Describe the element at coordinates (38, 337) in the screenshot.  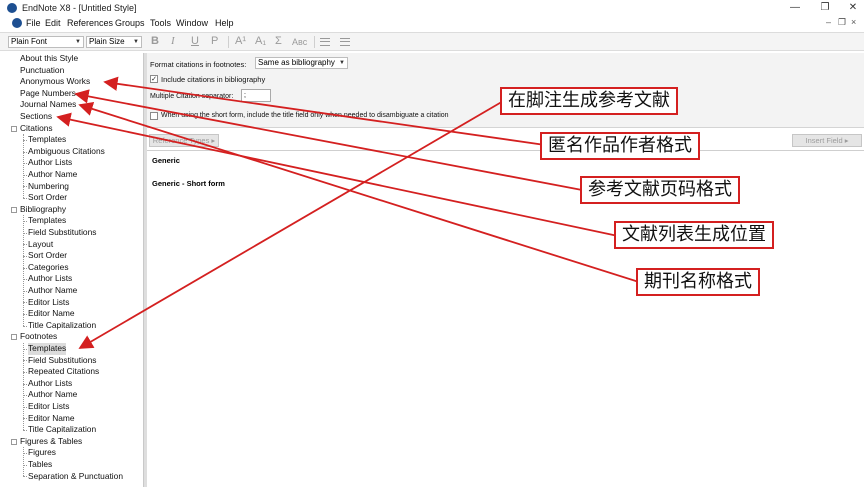
I see `sidebar-group-footnotes: Footnotes` at that location.